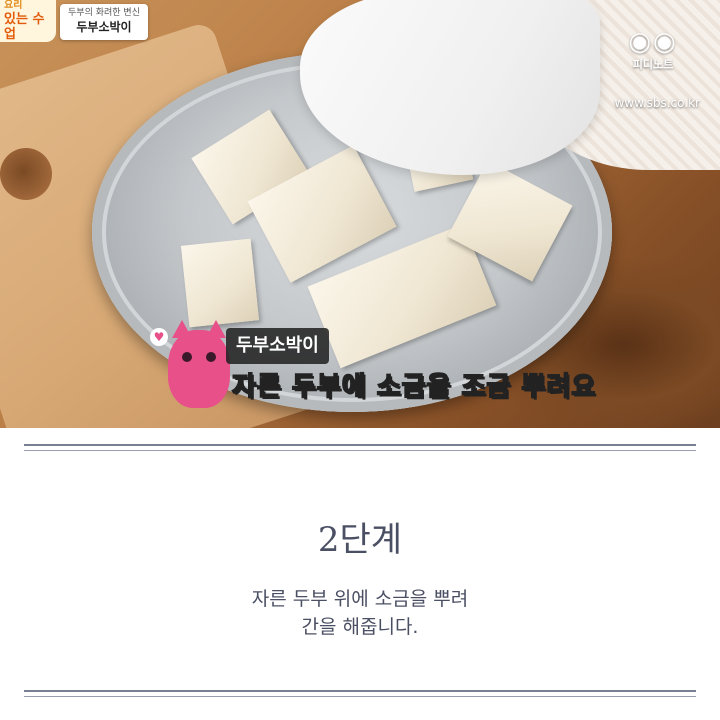 The width and height of the screenshot is (720, 720). What do you see at coordinates (277, 346) in the screenshot?
I see `caption-tag: 두부소박이` at bounding box center [277, 346].